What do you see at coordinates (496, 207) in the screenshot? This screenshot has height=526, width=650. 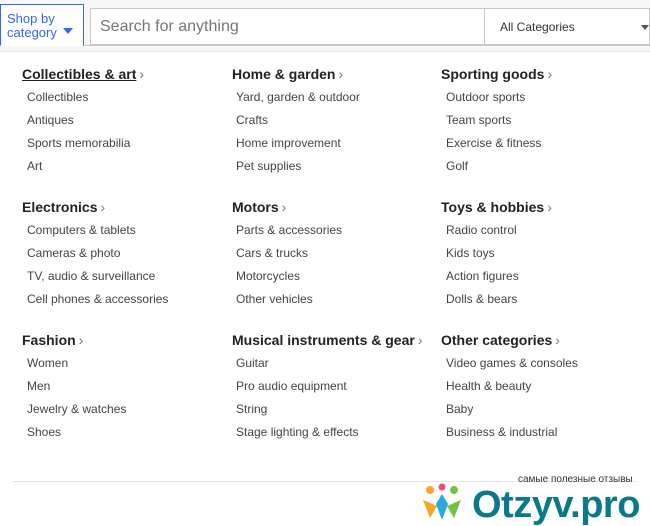 I see `category-heading: Toys & hobbies ›` at bounding box center [496, 207].